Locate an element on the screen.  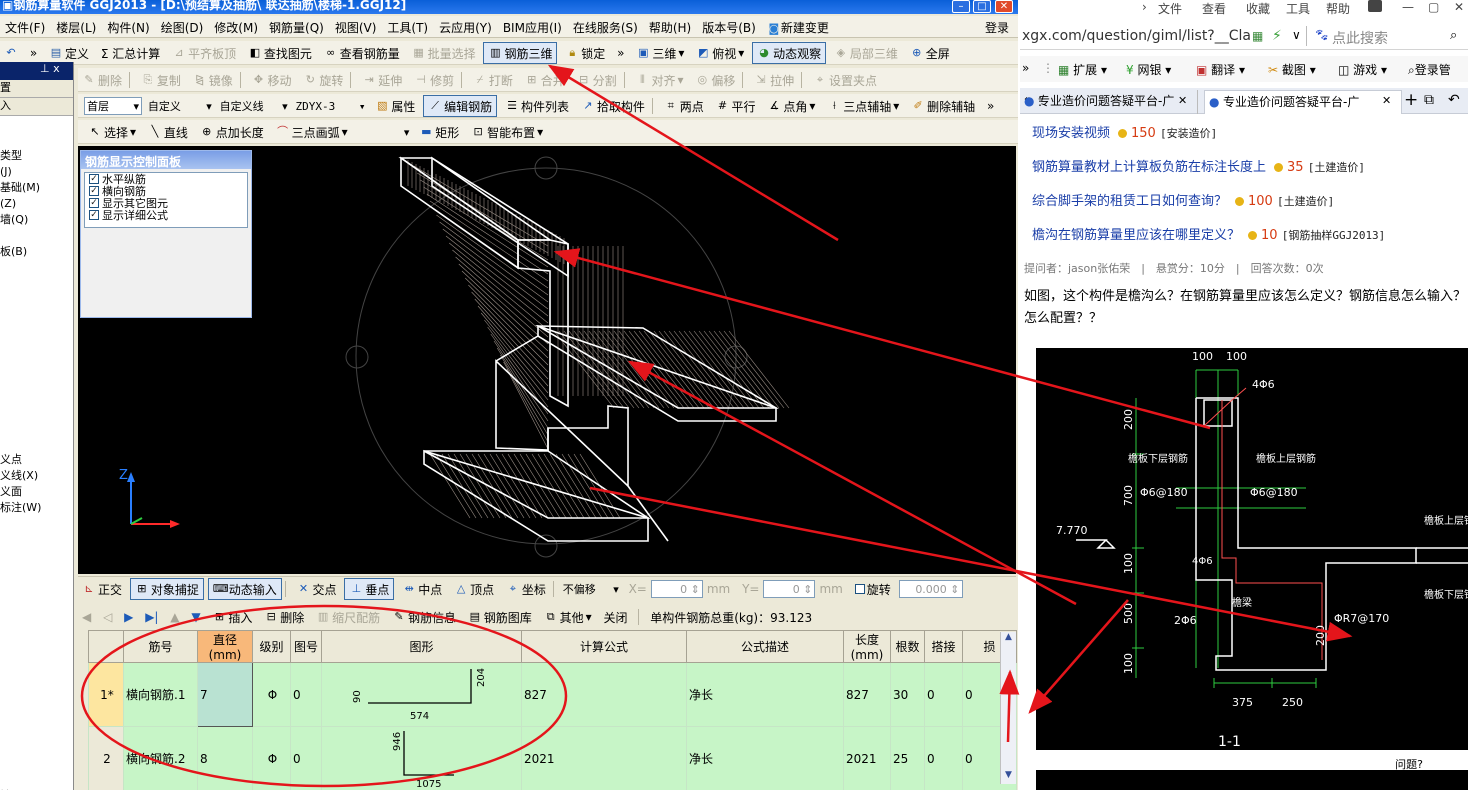
close-panel-icon: ⅹ is located at coordinates (56, 68).